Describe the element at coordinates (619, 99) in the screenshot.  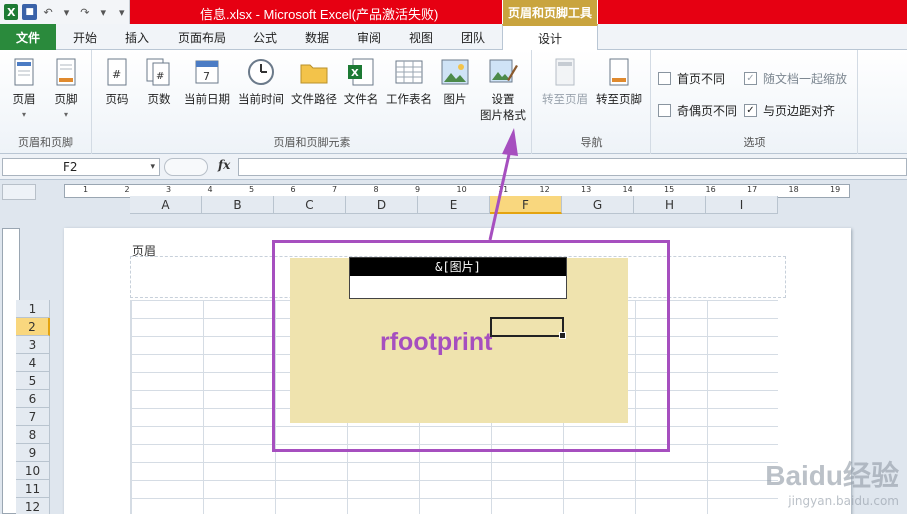
I see `goto-footer-label: 转至页脚` at that location.